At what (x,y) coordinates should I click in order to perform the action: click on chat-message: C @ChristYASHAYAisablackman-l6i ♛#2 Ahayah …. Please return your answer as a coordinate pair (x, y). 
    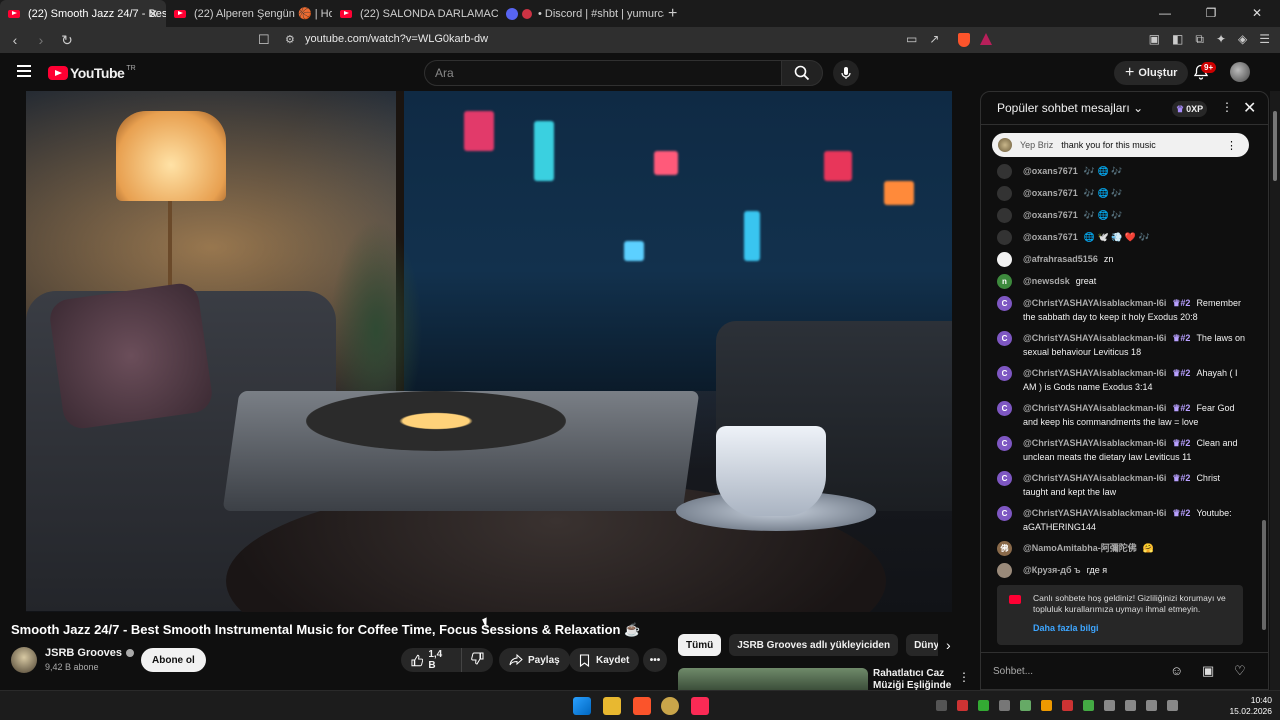
    Looking at the image, I should click on (1122, 380).